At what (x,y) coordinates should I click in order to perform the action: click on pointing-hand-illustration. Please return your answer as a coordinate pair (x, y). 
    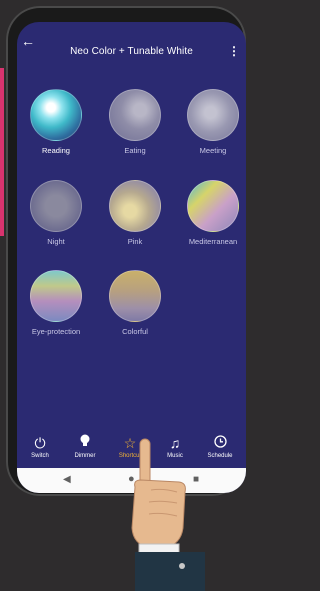
    Looking at the image, I should click on (168, 514).